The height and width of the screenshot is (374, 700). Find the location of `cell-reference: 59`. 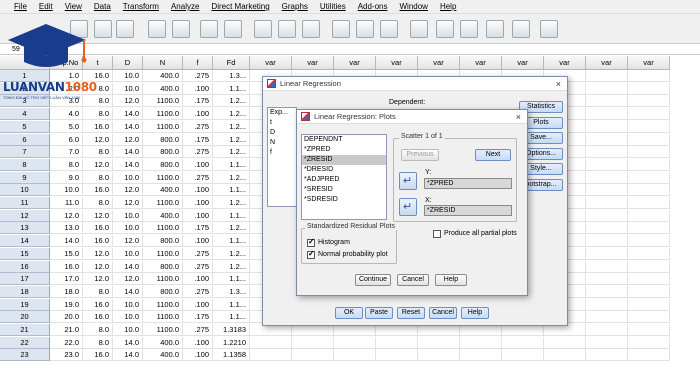

cell-reference: 59 is located at coordinates (350, 49).